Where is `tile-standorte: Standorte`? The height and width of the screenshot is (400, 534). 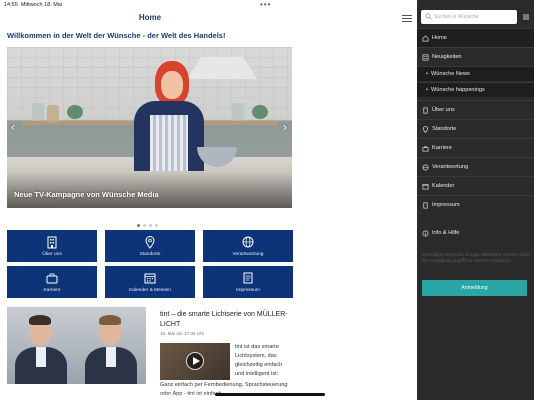
tile-standorte: Standorte is located at coordinates (150, 246).